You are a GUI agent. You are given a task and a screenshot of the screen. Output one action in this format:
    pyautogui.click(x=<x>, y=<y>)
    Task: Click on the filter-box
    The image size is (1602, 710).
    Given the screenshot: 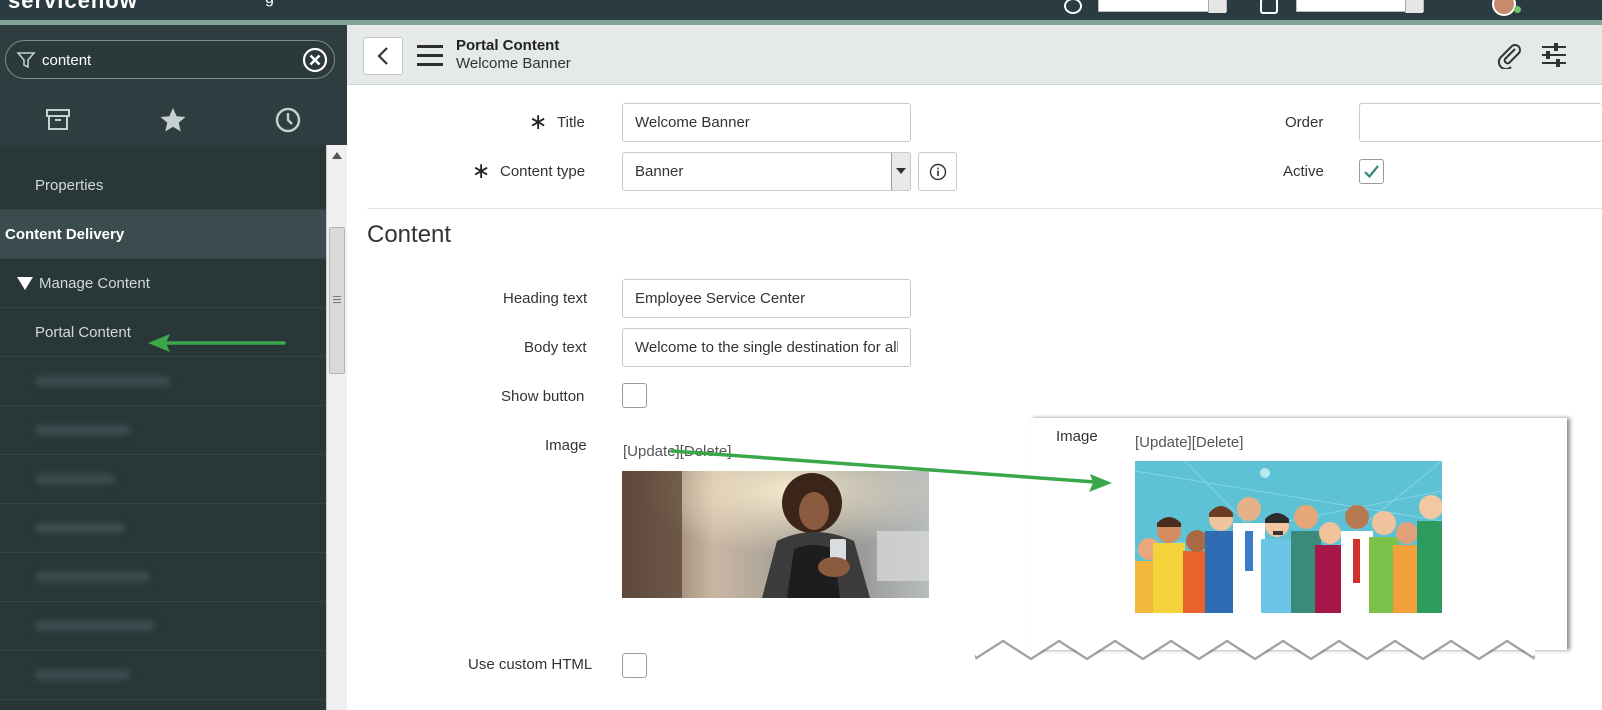 What is the action you would take?
    pyautogui.click(x=170, y=59)
    